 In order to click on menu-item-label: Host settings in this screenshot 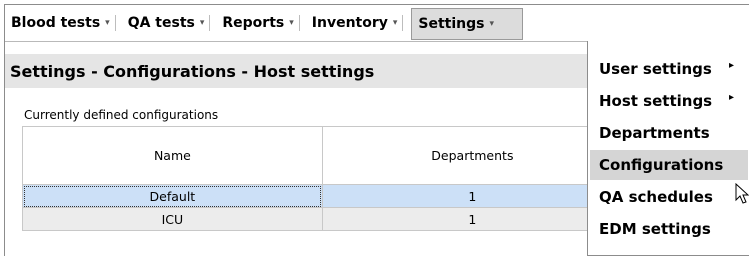, I will do `click(656, 101)`.